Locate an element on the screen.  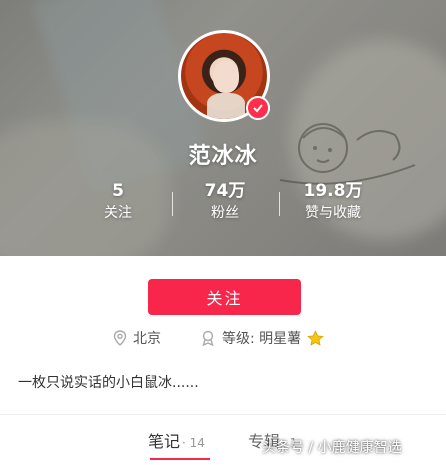
level-badge-icon is located at coordinates (208, 338).